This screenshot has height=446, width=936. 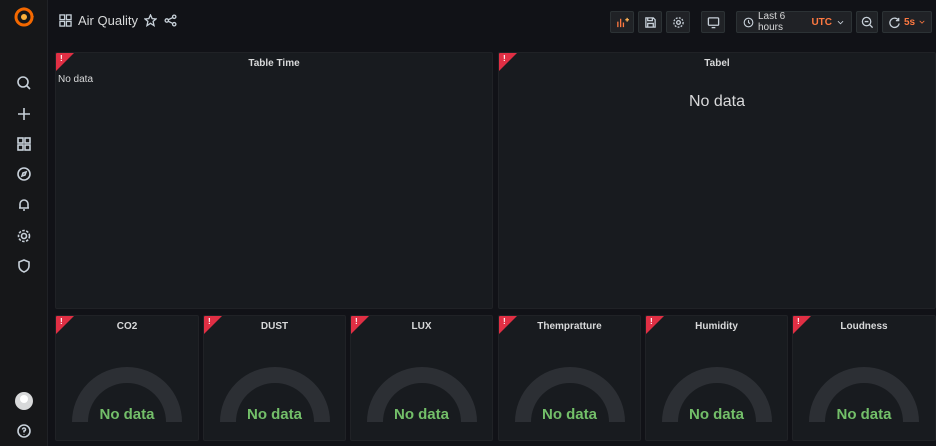 What do you see at coordinates (24, 114) in the screenshot?
I see `plus-icon` at bounding box center [24, 114].